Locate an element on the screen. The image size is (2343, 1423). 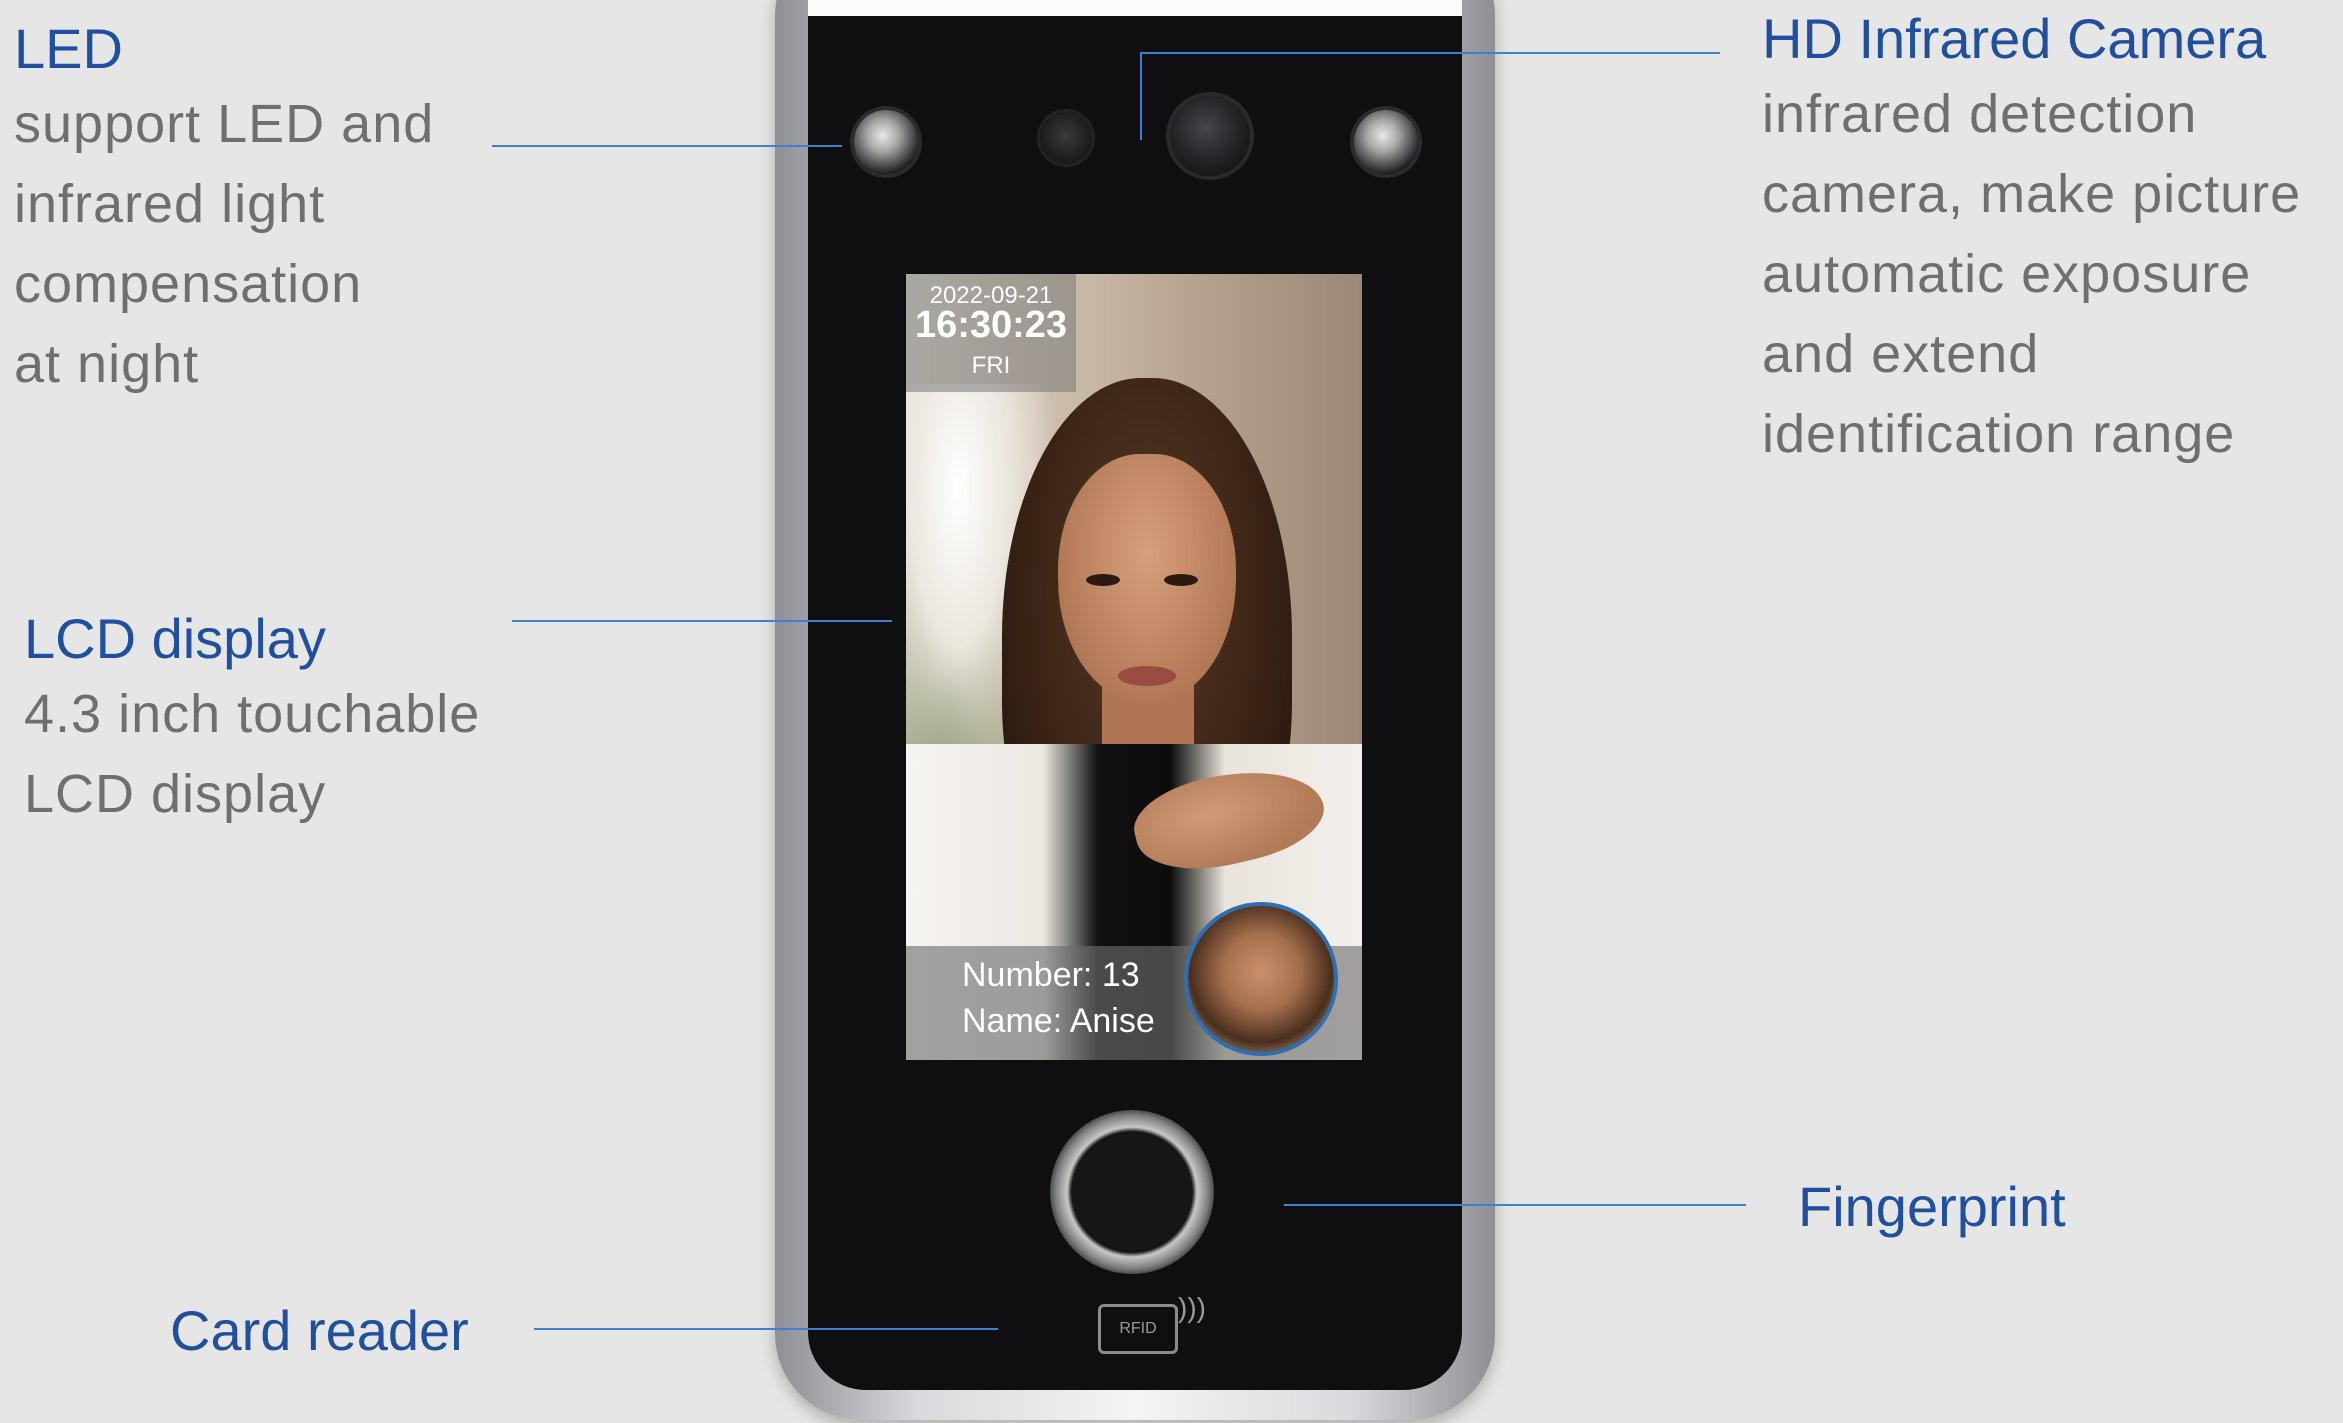
camera-leader-line is located at coordinates (1430, 53).